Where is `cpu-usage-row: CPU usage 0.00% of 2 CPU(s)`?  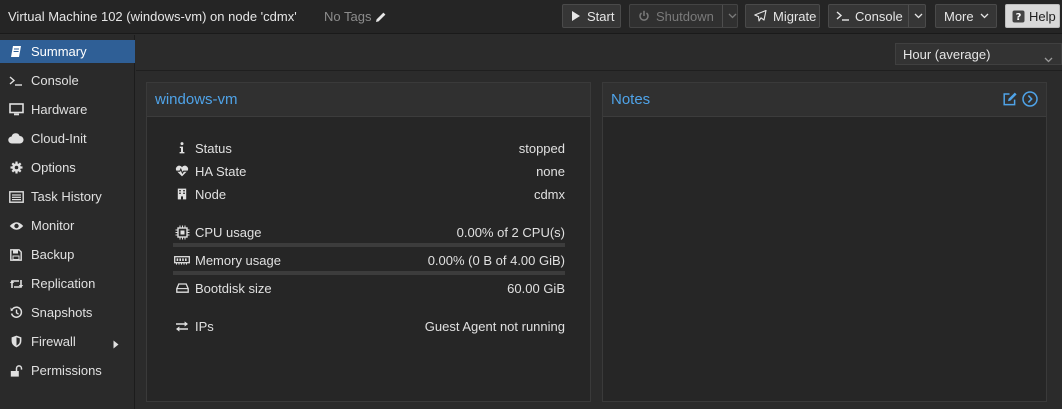 cpu-usage-row: CPU usage 0.00% of 2 CPU(s) is located at coordinates (369, 232).